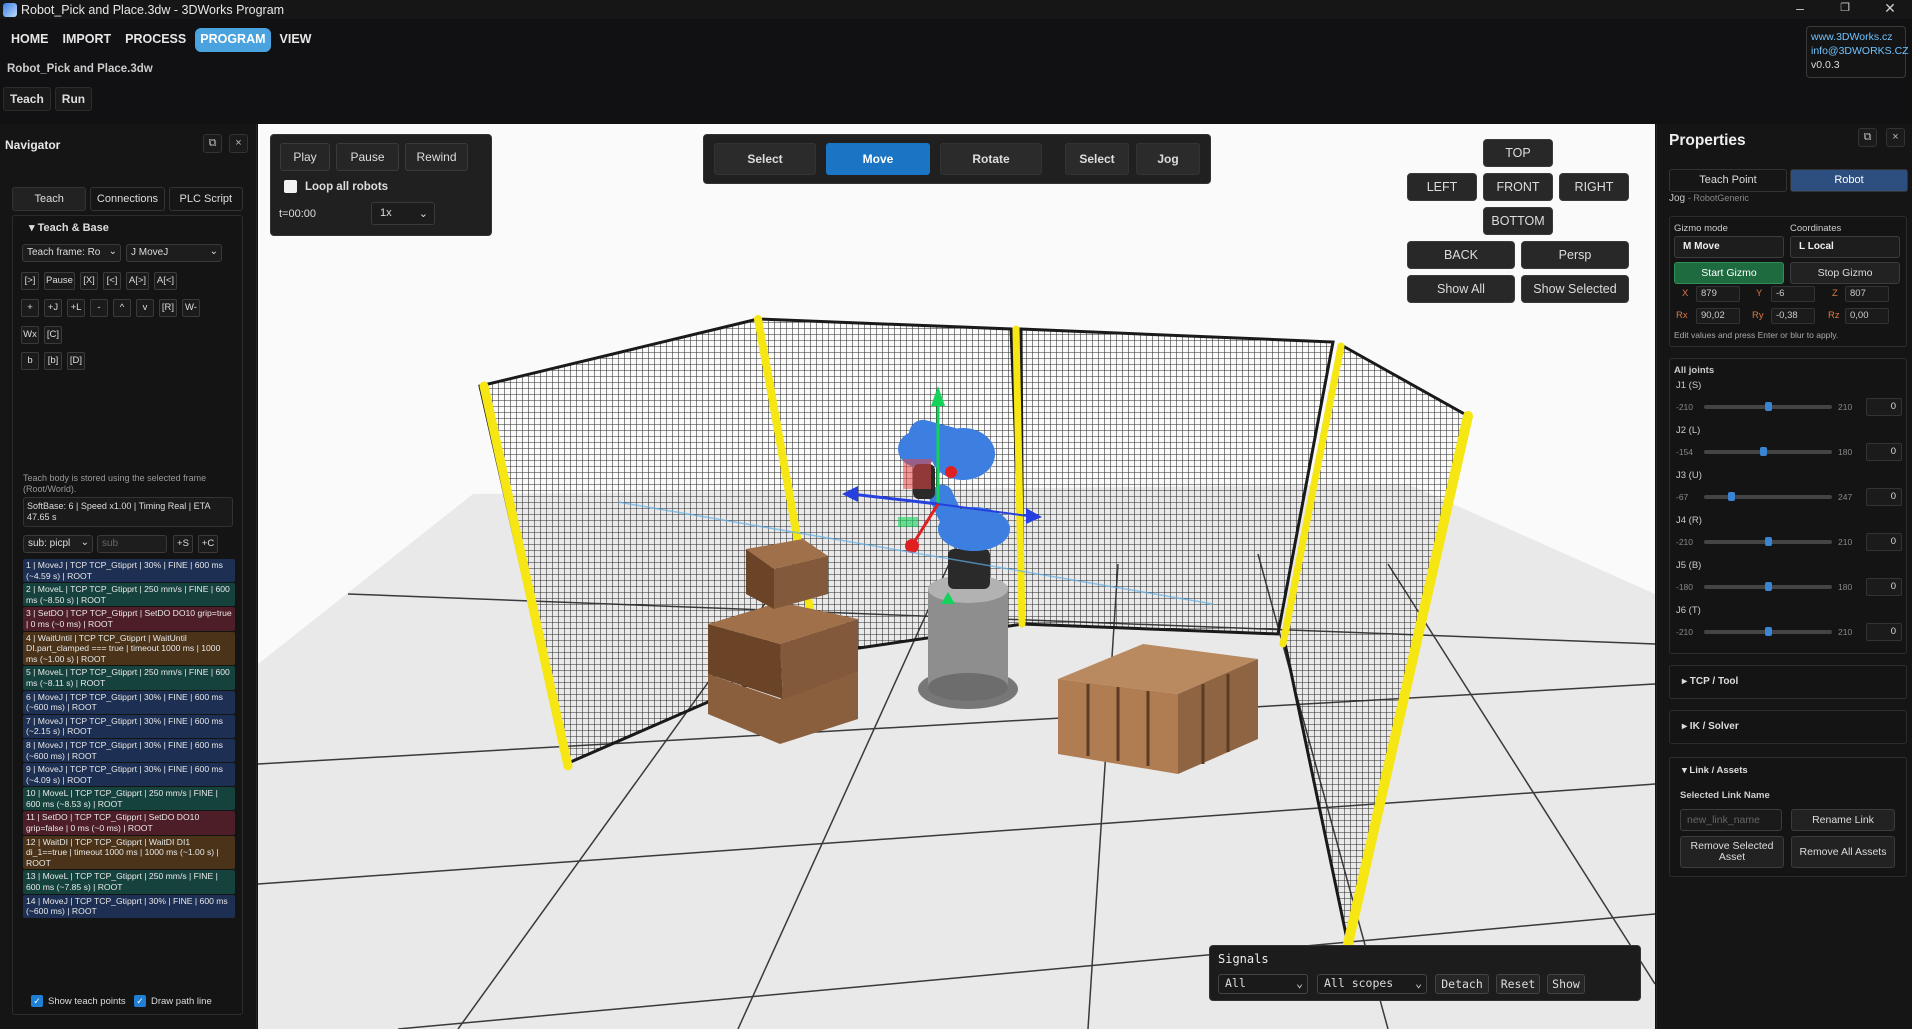  Describe the element at coordinates (78, 1001) in the screenshot. I see `show-teach-points-toggle: ✓ Show teach points` at that location.